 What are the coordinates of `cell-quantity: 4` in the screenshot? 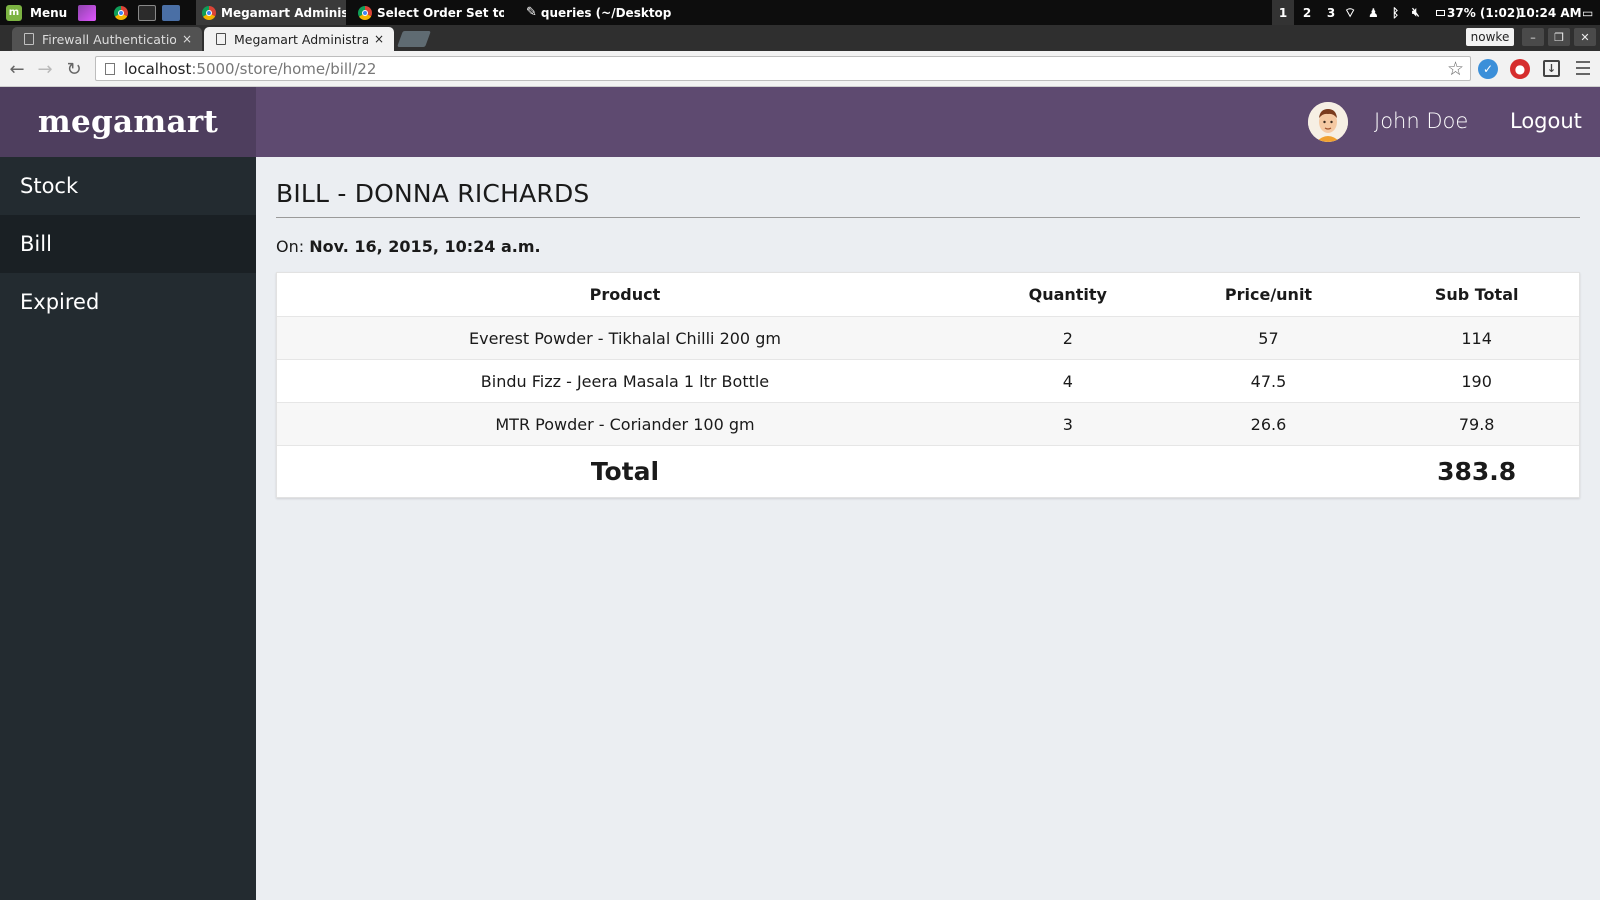 It's located at (1067, 381).